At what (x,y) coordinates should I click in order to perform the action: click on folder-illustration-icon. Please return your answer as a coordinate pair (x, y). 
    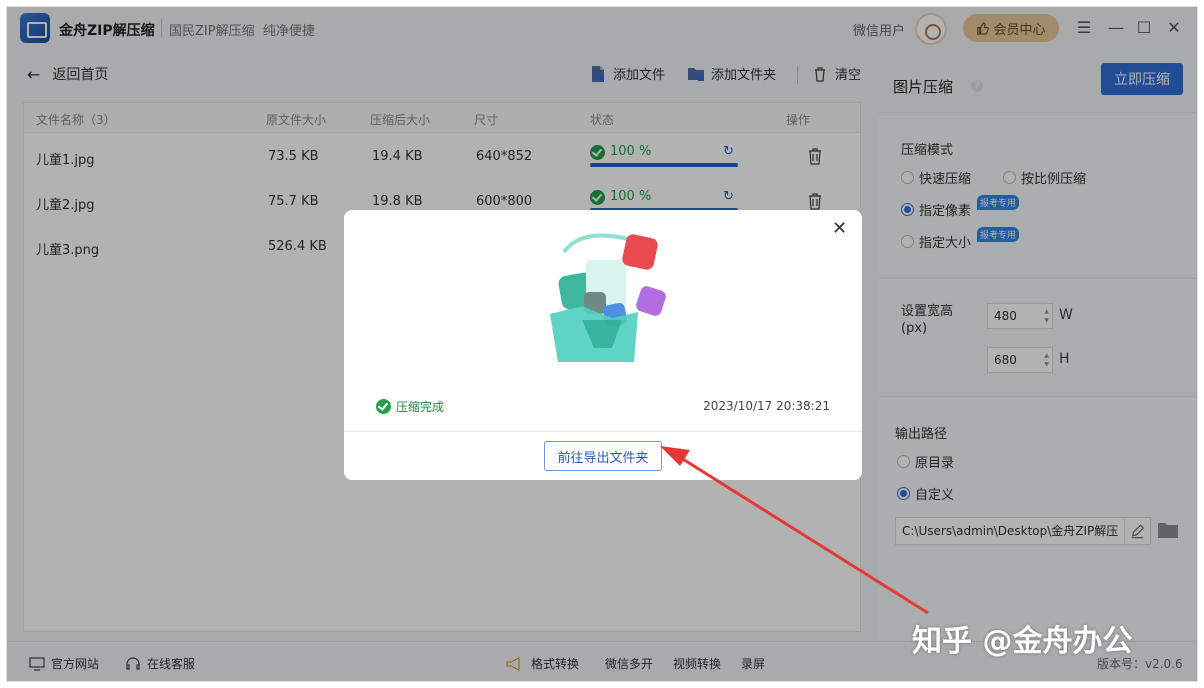
    Looking at the image, I should click on (608, 297).